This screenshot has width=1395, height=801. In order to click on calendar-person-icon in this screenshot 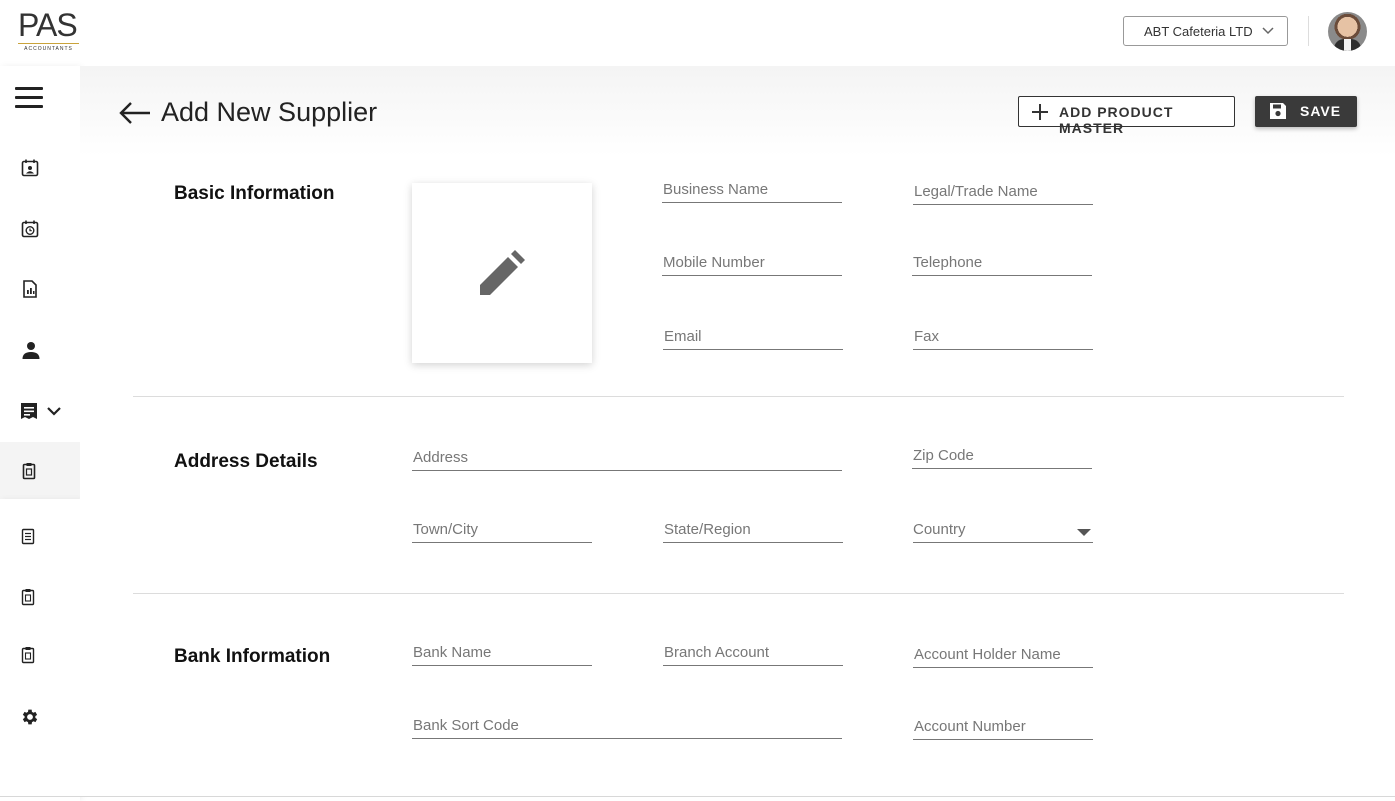, I will do `click(30, 168)`.